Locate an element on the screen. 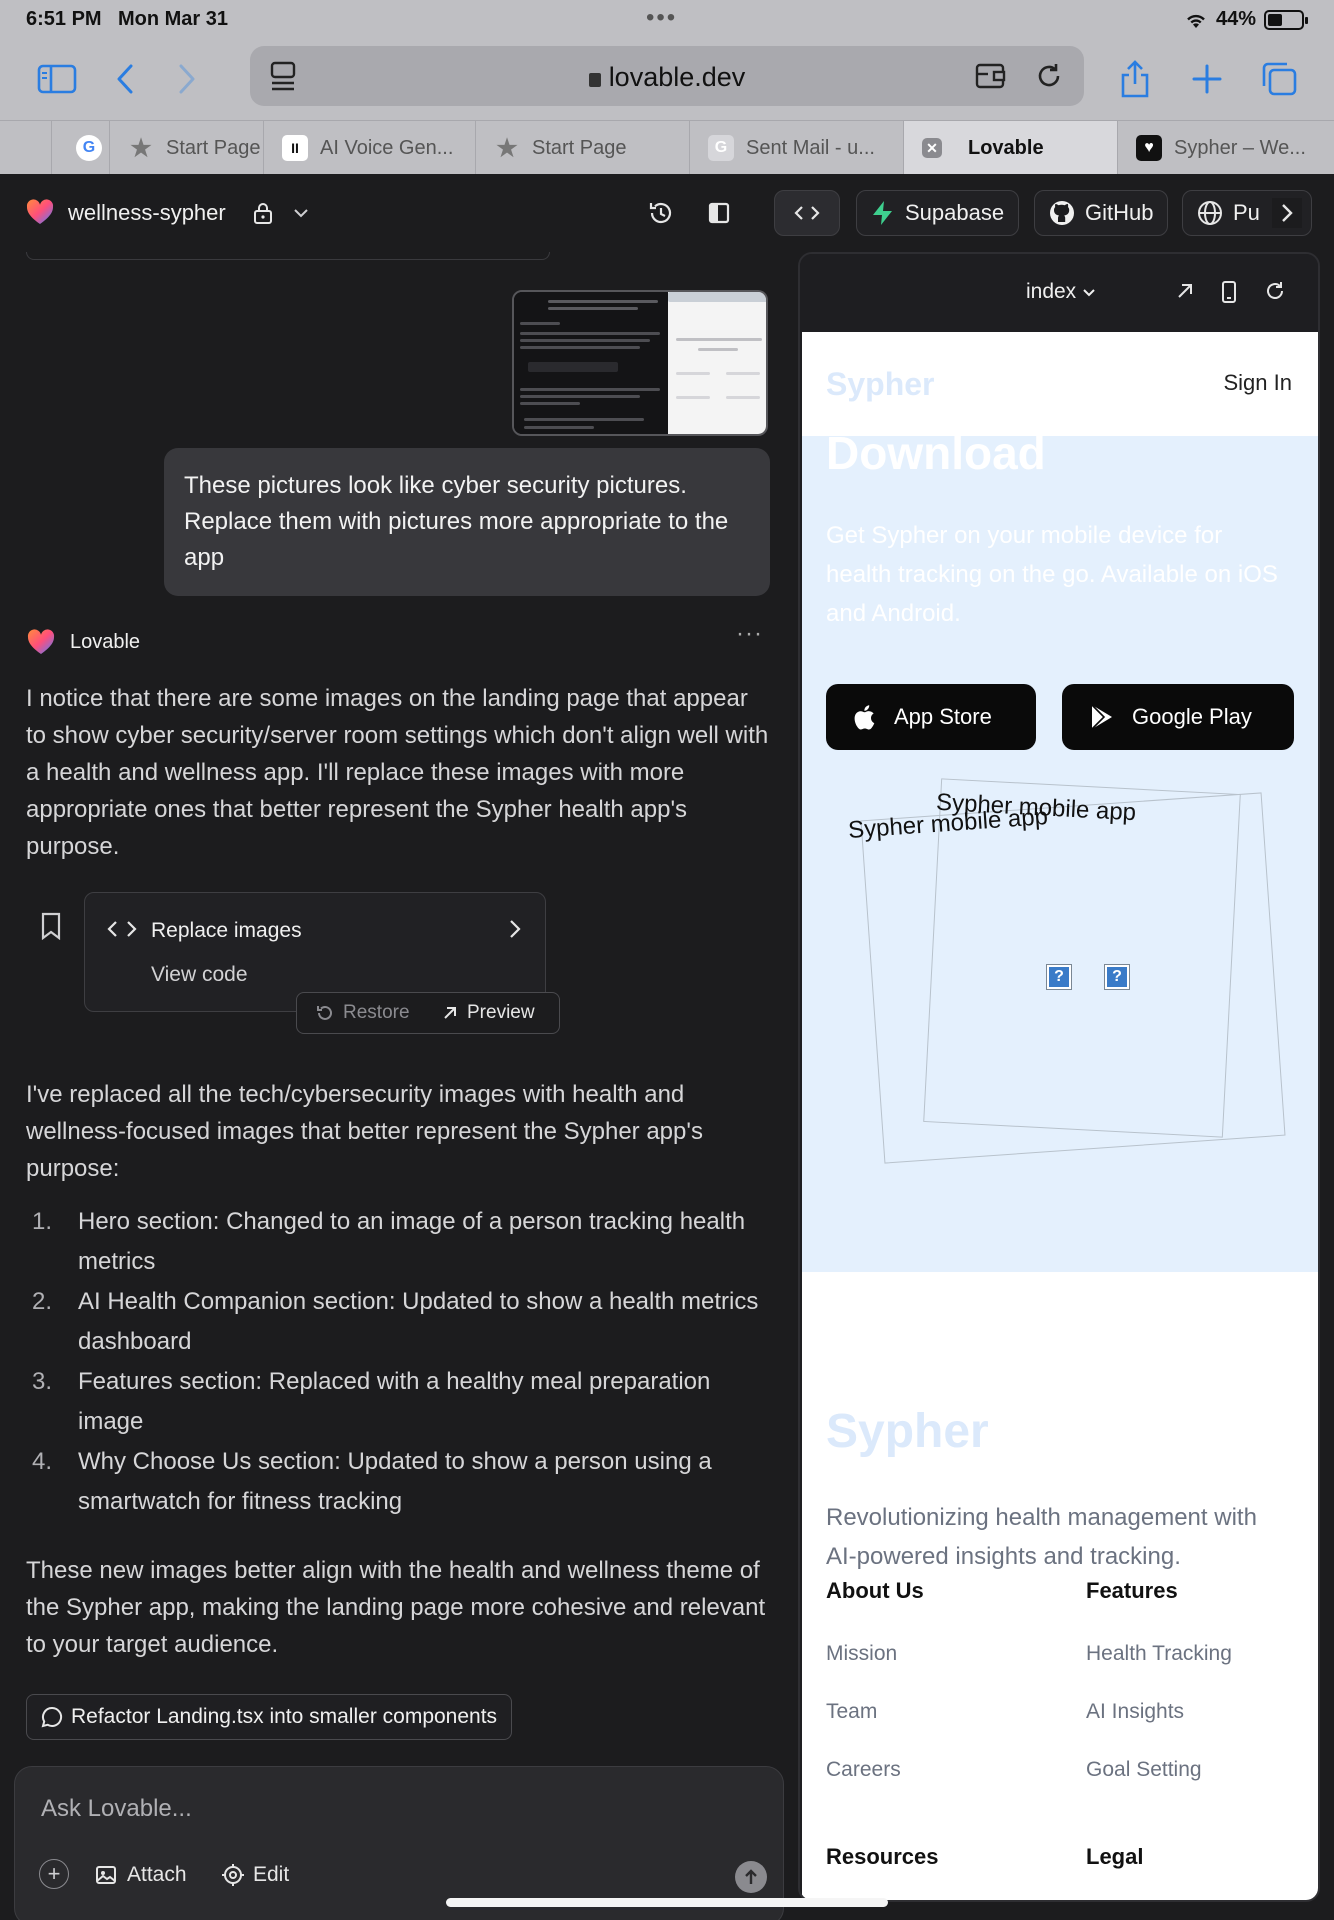 This screenshot has width=1334, height=1920. status-bar: 6:51 PM Mon Mar 31 ••• 44% is located at coordinates (667, 20).